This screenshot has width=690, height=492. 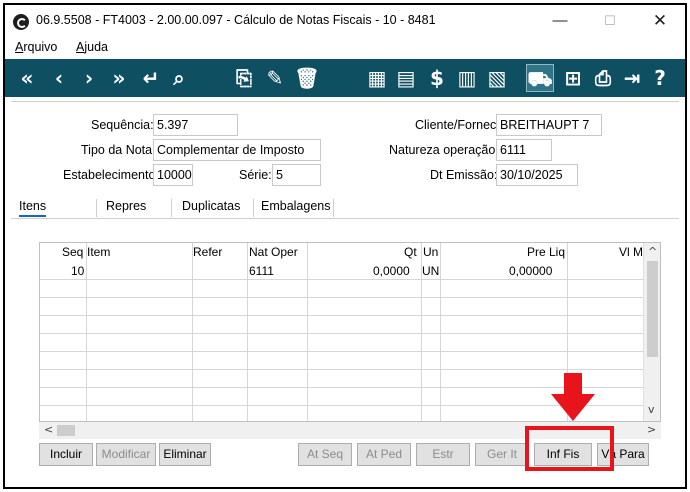 What do you see at coordinates (457, 125) in the screenshot?
I see `cliente-label: Cliente/Fornec:` at bounding box center [457, 125].